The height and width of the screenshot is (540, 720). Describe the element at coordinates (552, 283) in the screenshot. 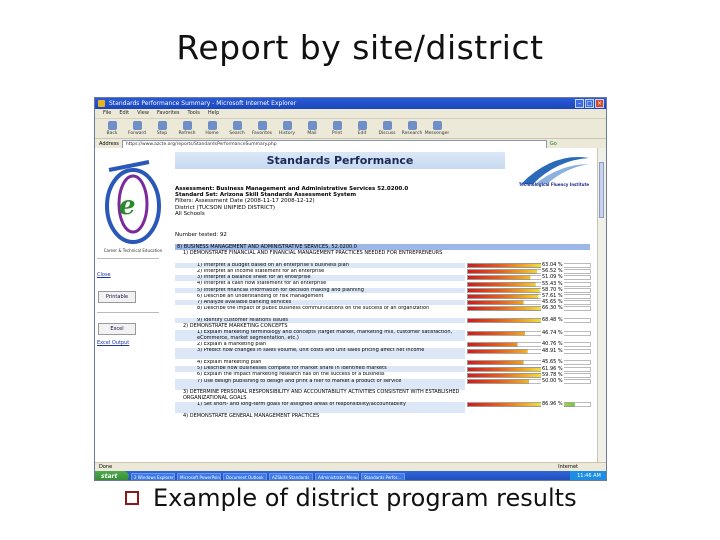

I see `score-percent: 55.43 %` at that location.